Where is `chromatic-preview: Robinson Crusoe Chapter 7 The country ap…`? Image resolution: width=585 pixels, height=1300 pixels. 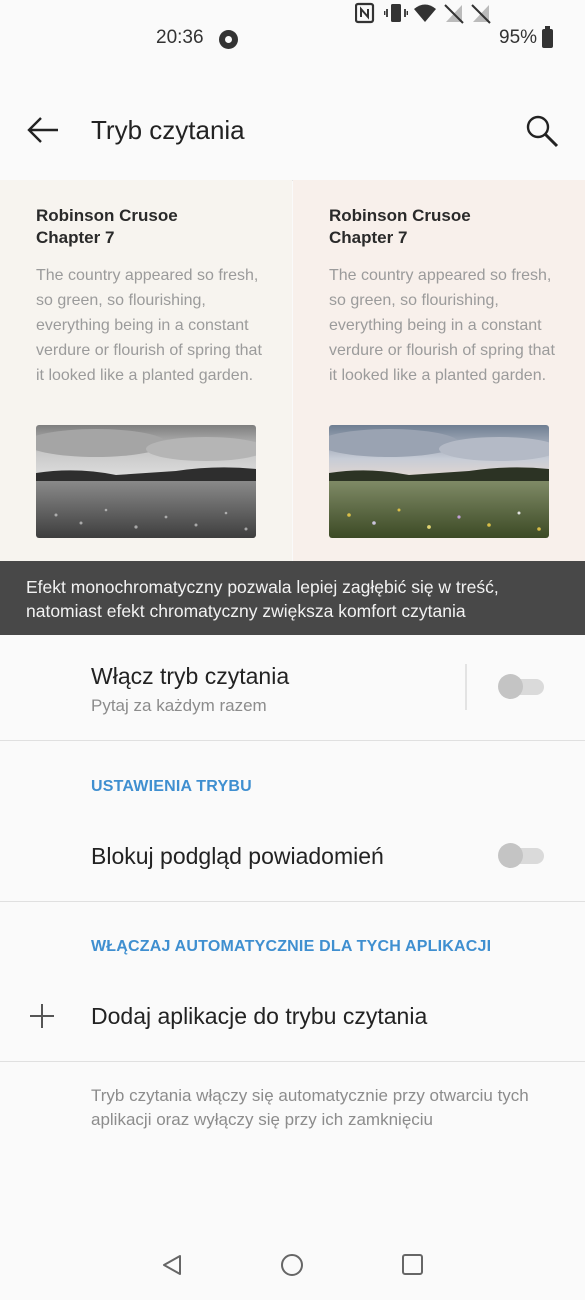
chromatic-preview: Robinson Crusoe Chapter 7 The country ap… is located at coordinates (439, 370).